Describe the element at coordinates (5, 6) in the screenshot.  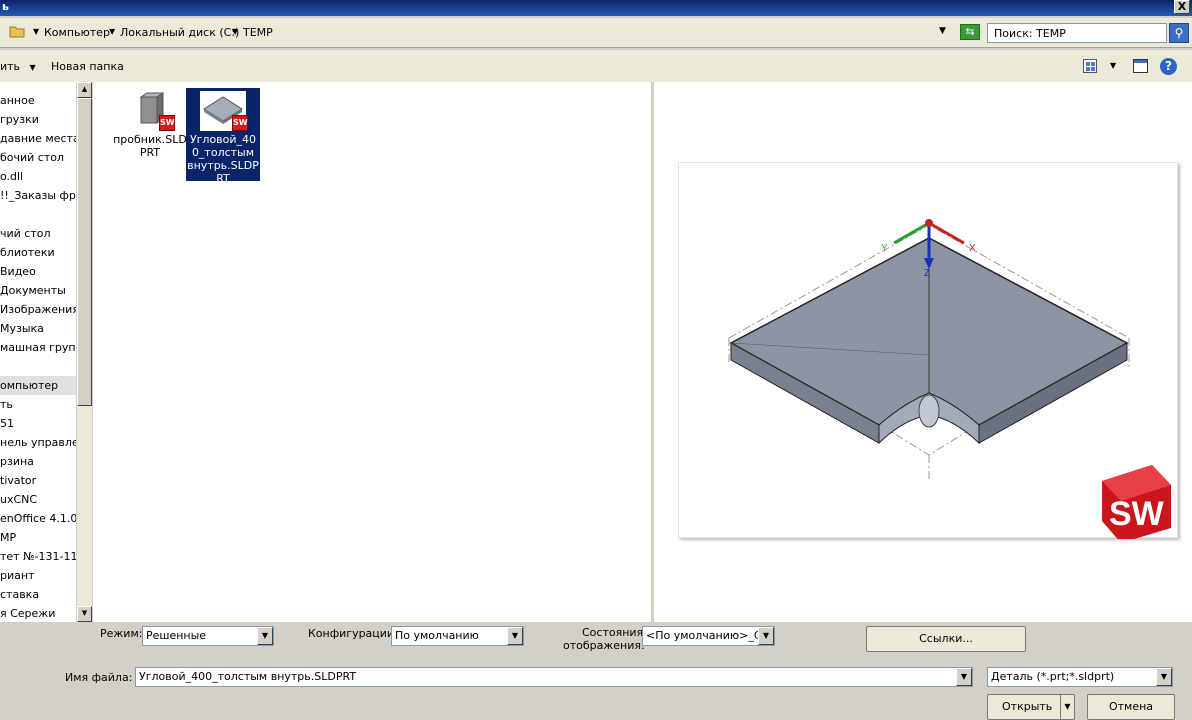
I see `window-title: ь` at that location.